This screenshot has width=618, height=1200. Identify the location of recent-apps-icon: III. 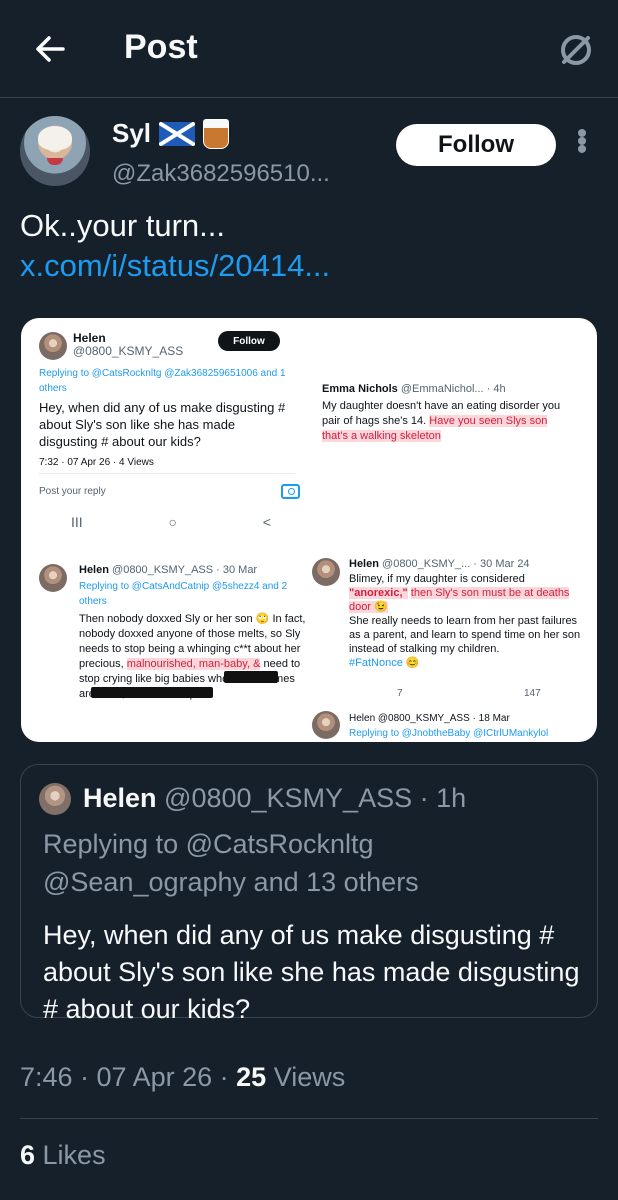
(77, 522).